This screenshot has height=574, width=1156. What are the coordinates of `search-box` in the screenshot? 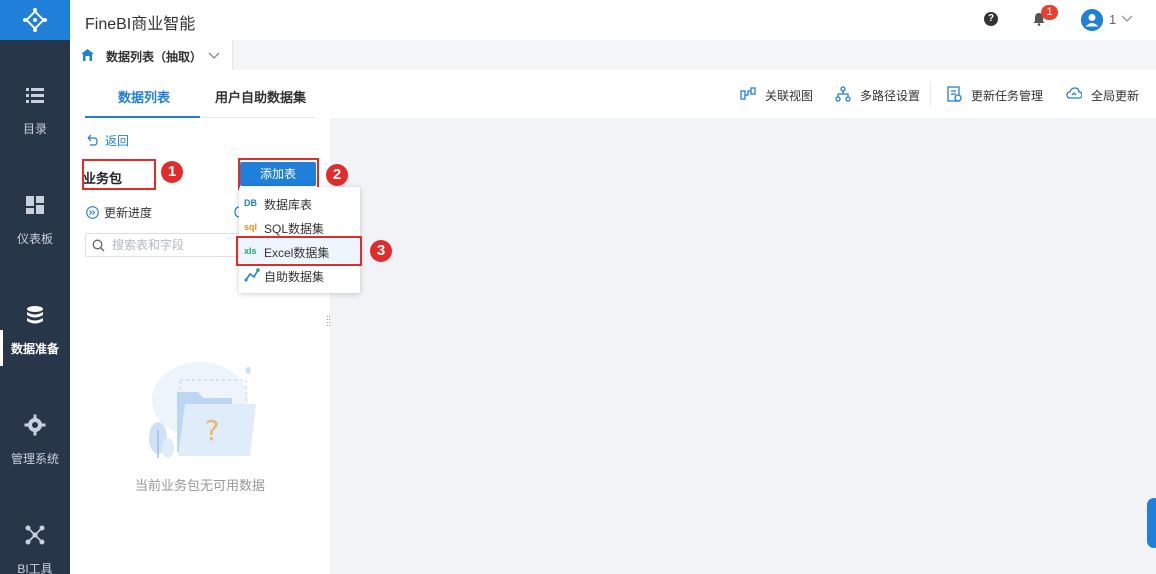 It's located at (165, 245).